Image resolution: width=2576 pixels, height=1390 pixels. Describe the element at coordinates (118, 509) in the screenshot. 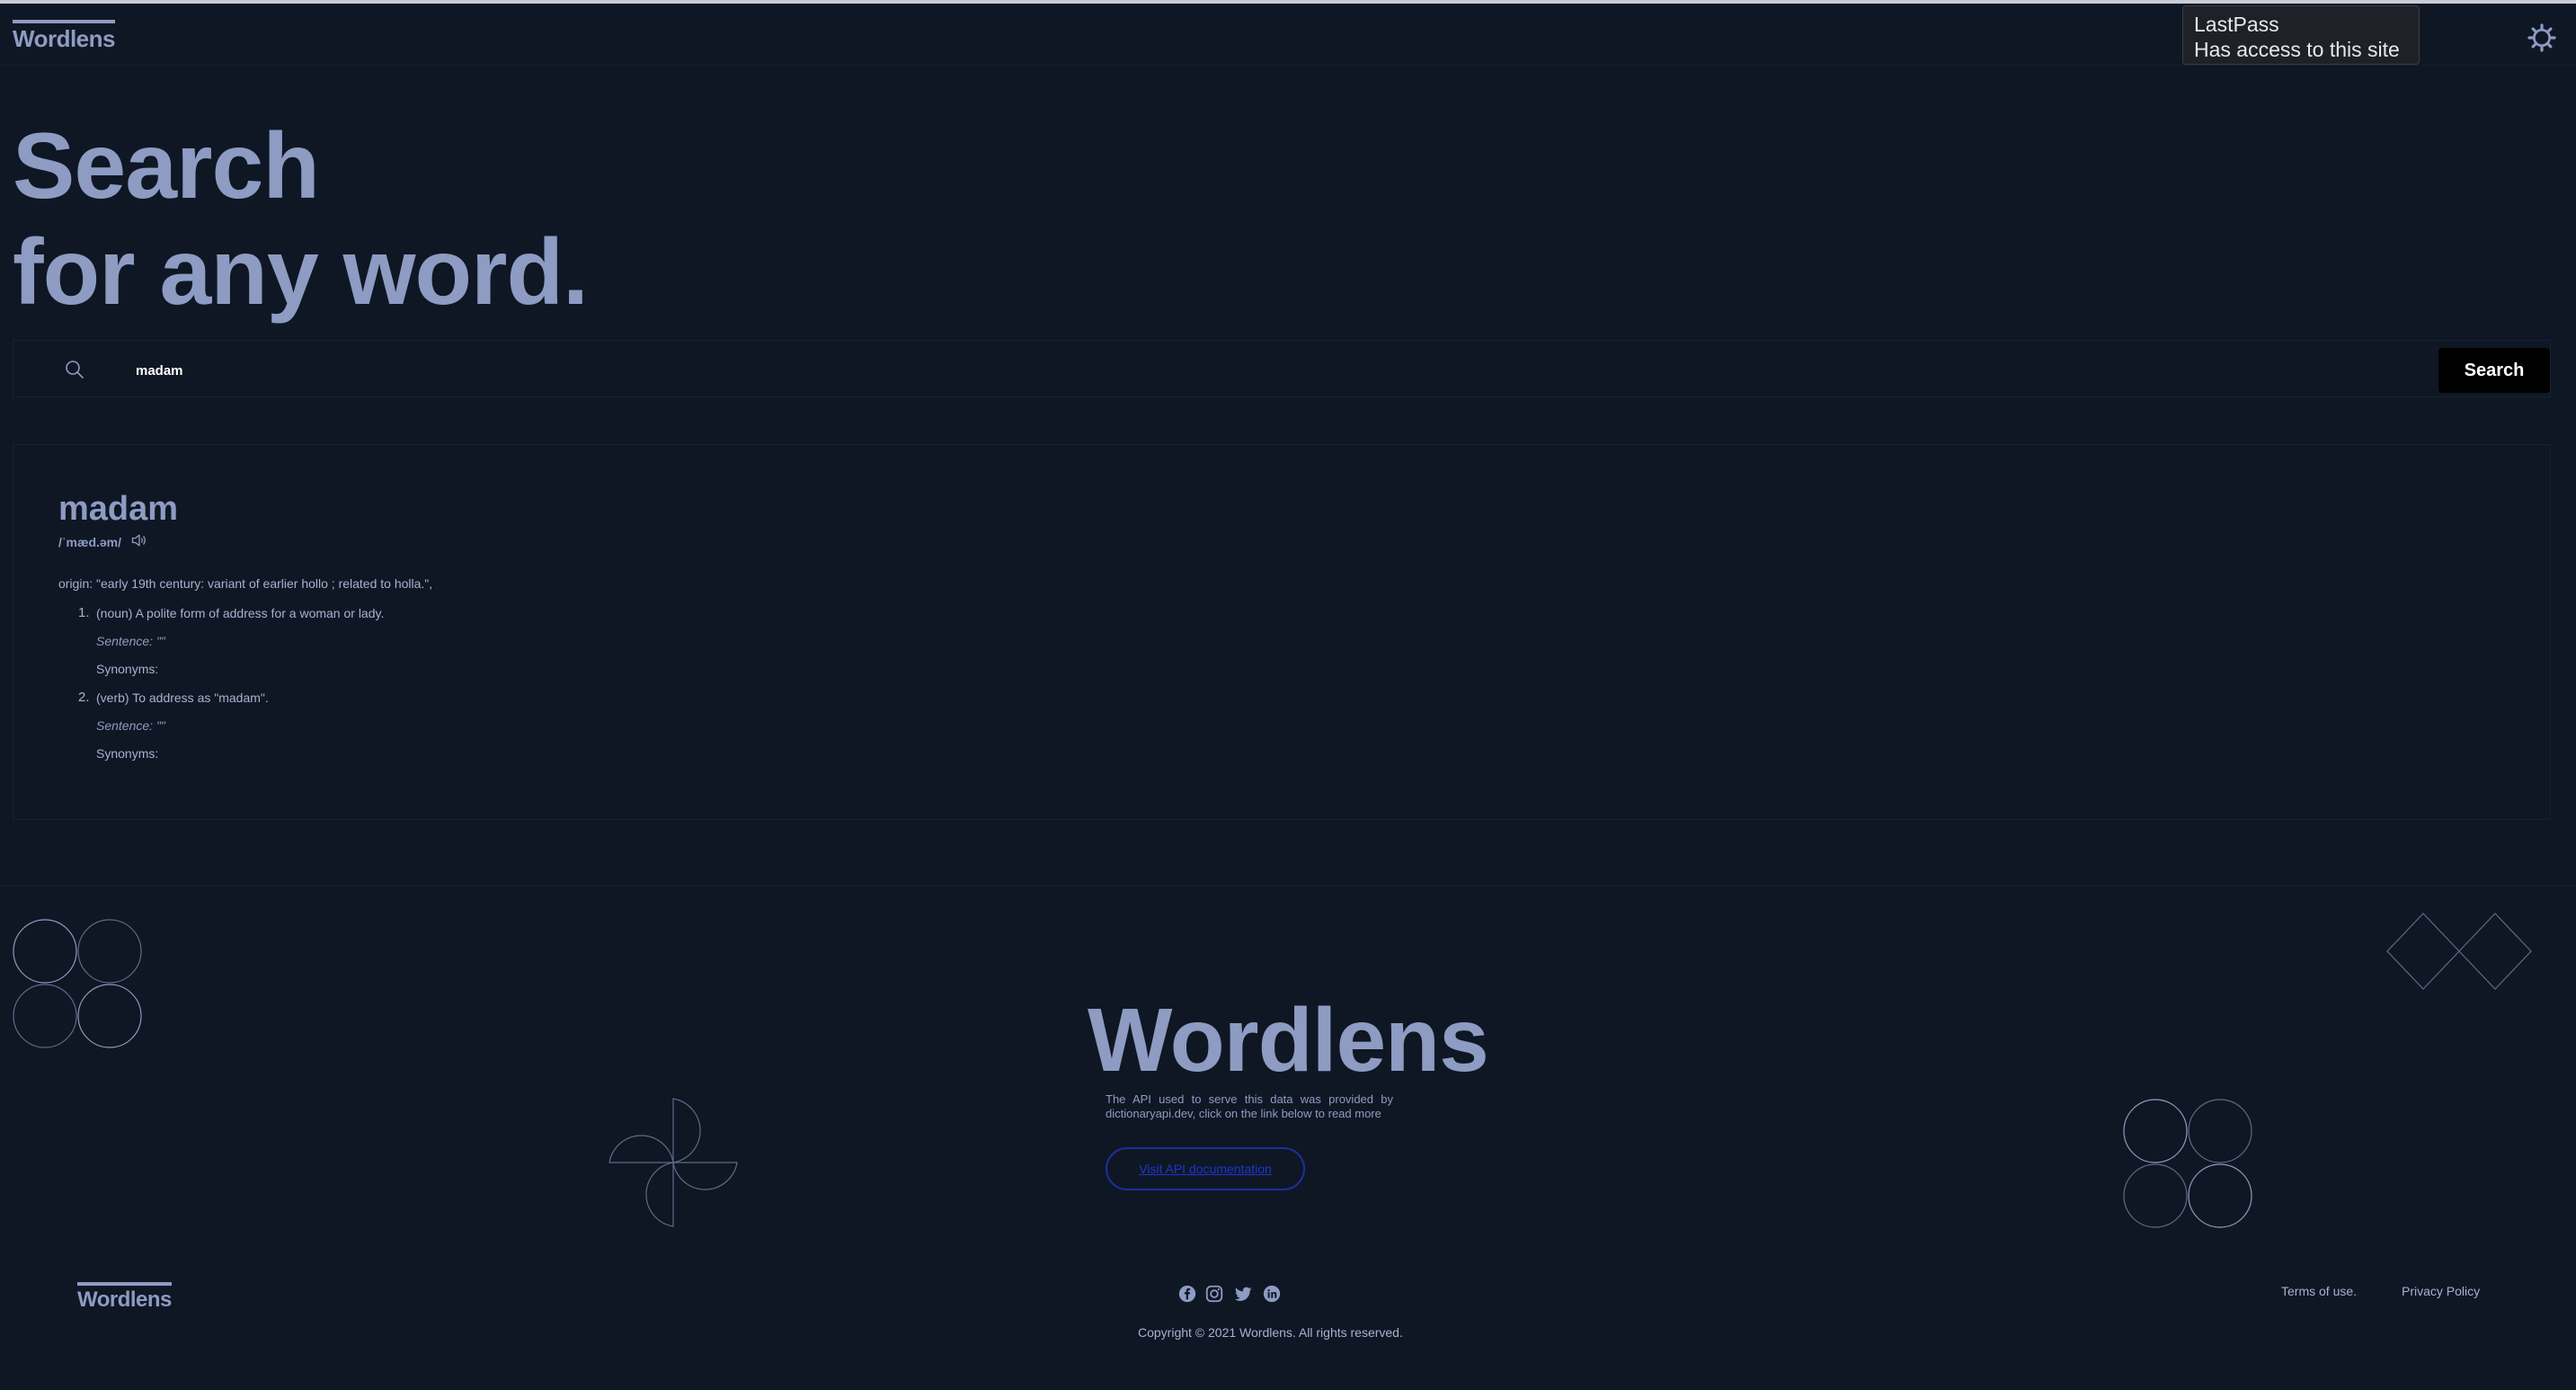

I see `result-word: madam` at that location.